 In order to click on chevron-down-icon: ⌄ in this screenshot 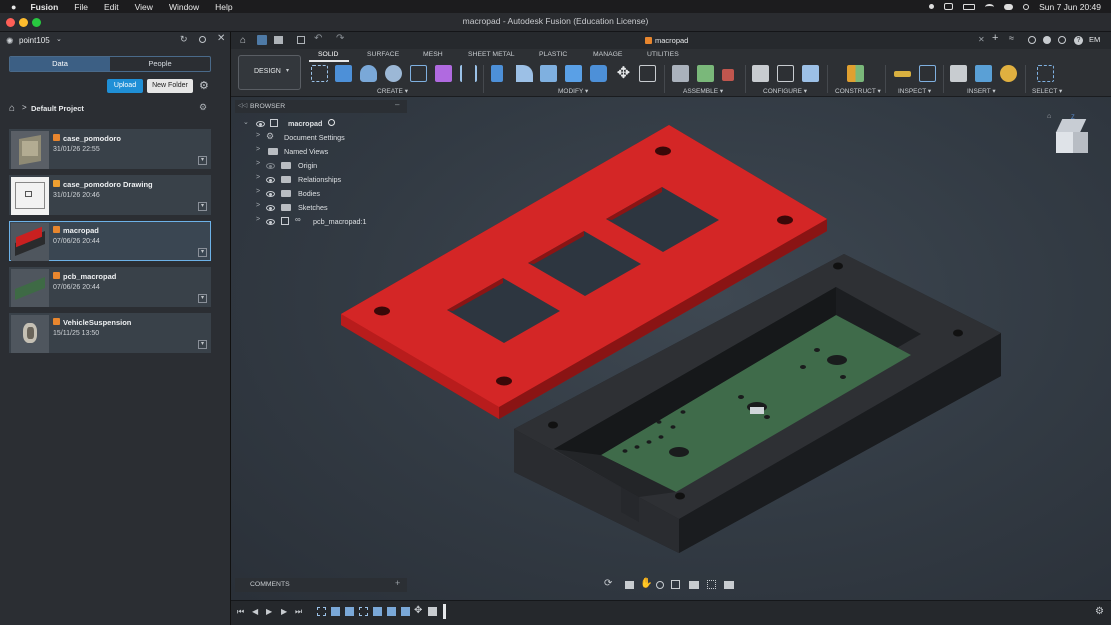, I will do `click(246, 122)`.